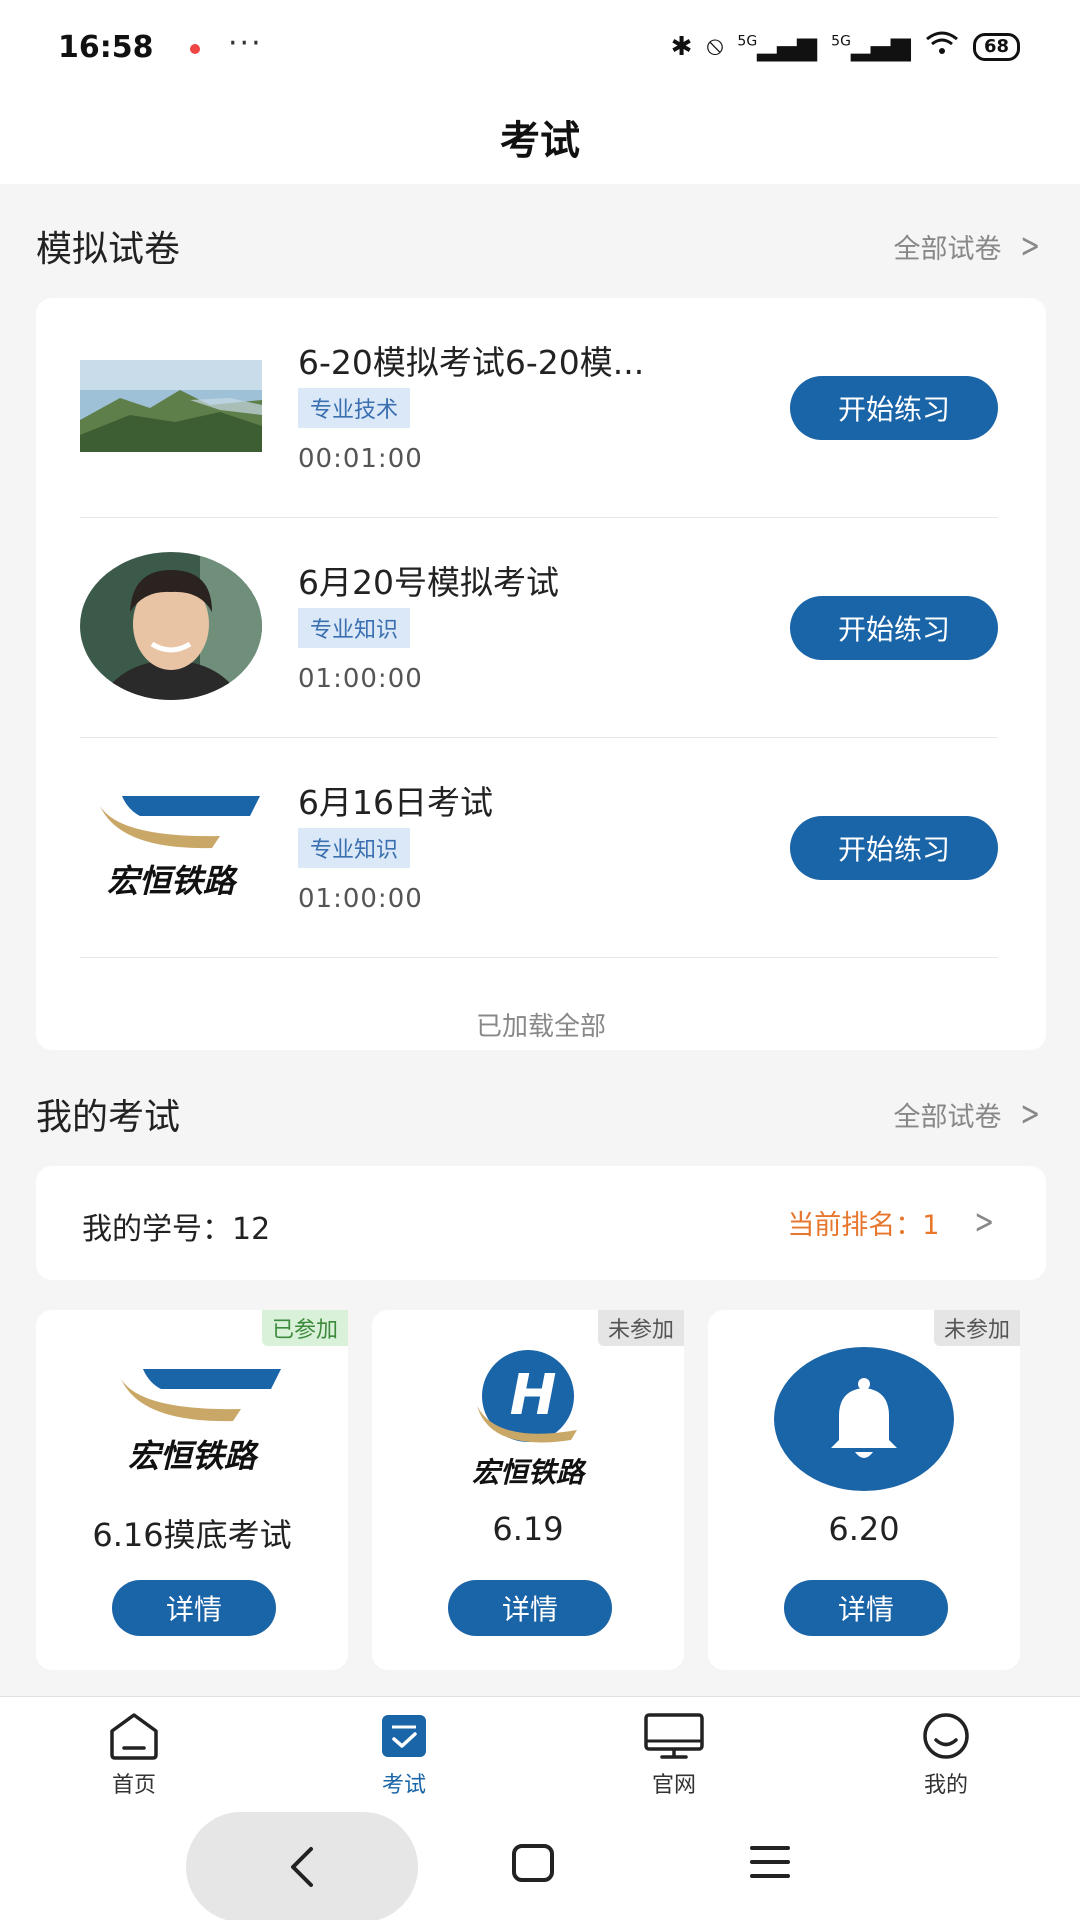  I want to click on monitor-icon, so click(674, 1736).